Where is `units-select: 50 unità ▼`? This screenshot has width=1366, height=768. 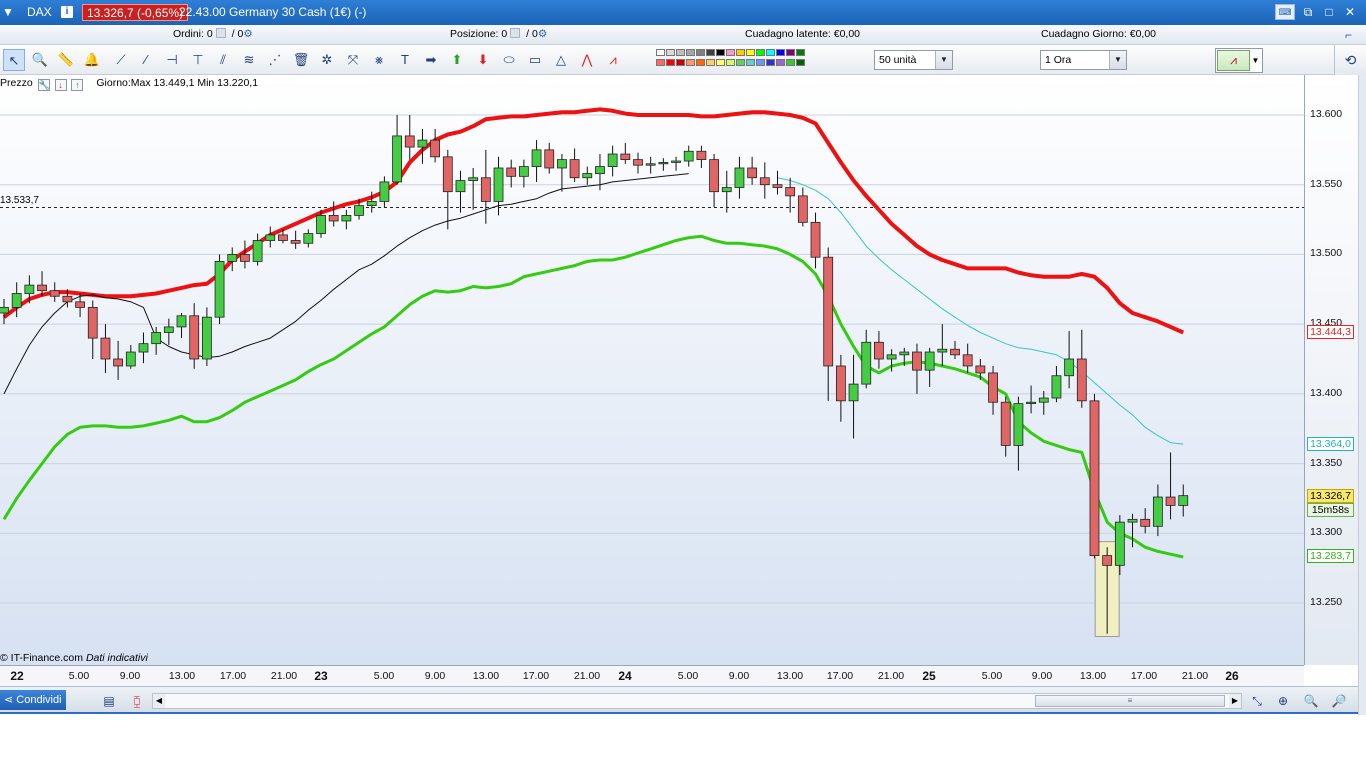 units-select: 50 unità ▼ is located at coordinates (913, 60).